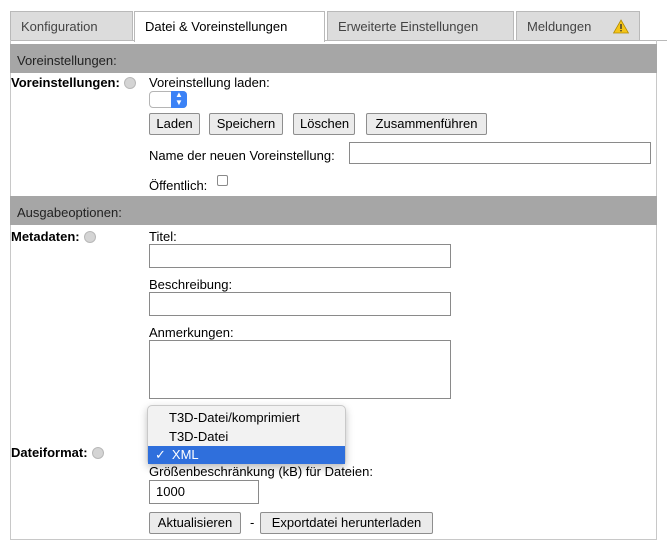 The image size is (667, 556). Describe the element at coordinates (185, 454) in the screenshot. I see `format-option-label: XML` at that location.